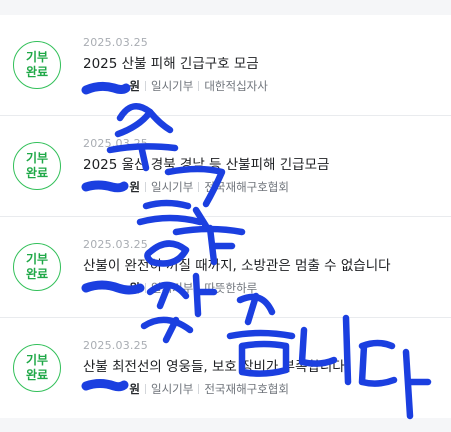 Image resolution: width=451 pixels, height=432 pixels. I want to click on organization-name: 대한적십자사, so click(236, 86).